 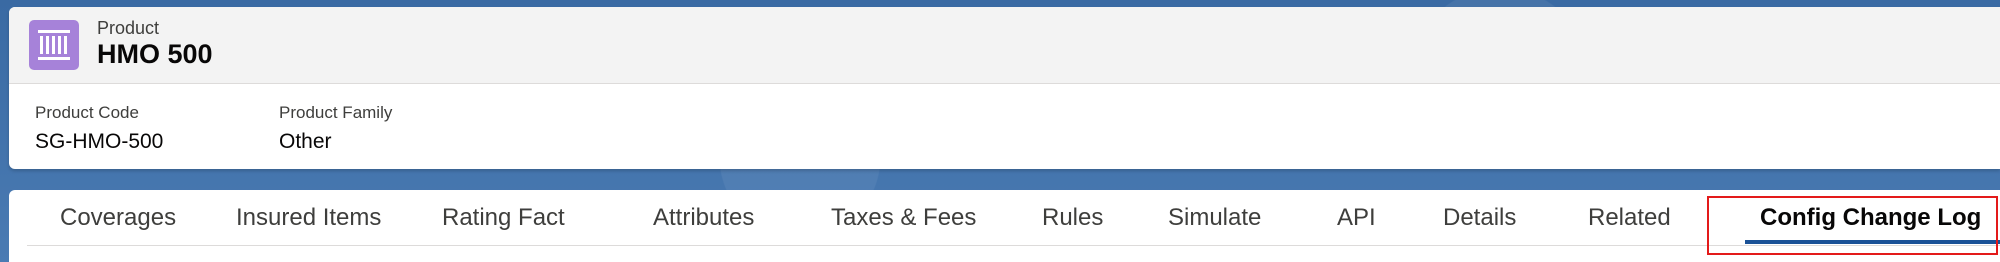 What do you see at coordinates (903, 218) in the screenshot?
I see `tab-taxes-fees: Taxes & Fees` at bounding box center [903, 218].